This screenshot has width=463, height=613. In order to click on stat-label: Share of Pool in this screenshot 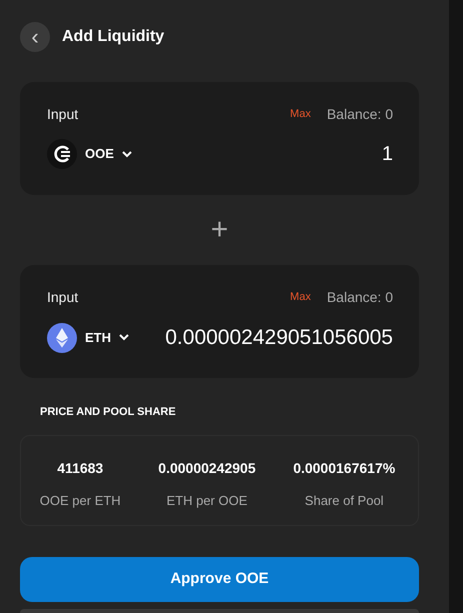, I will do `click(344, 501)`.